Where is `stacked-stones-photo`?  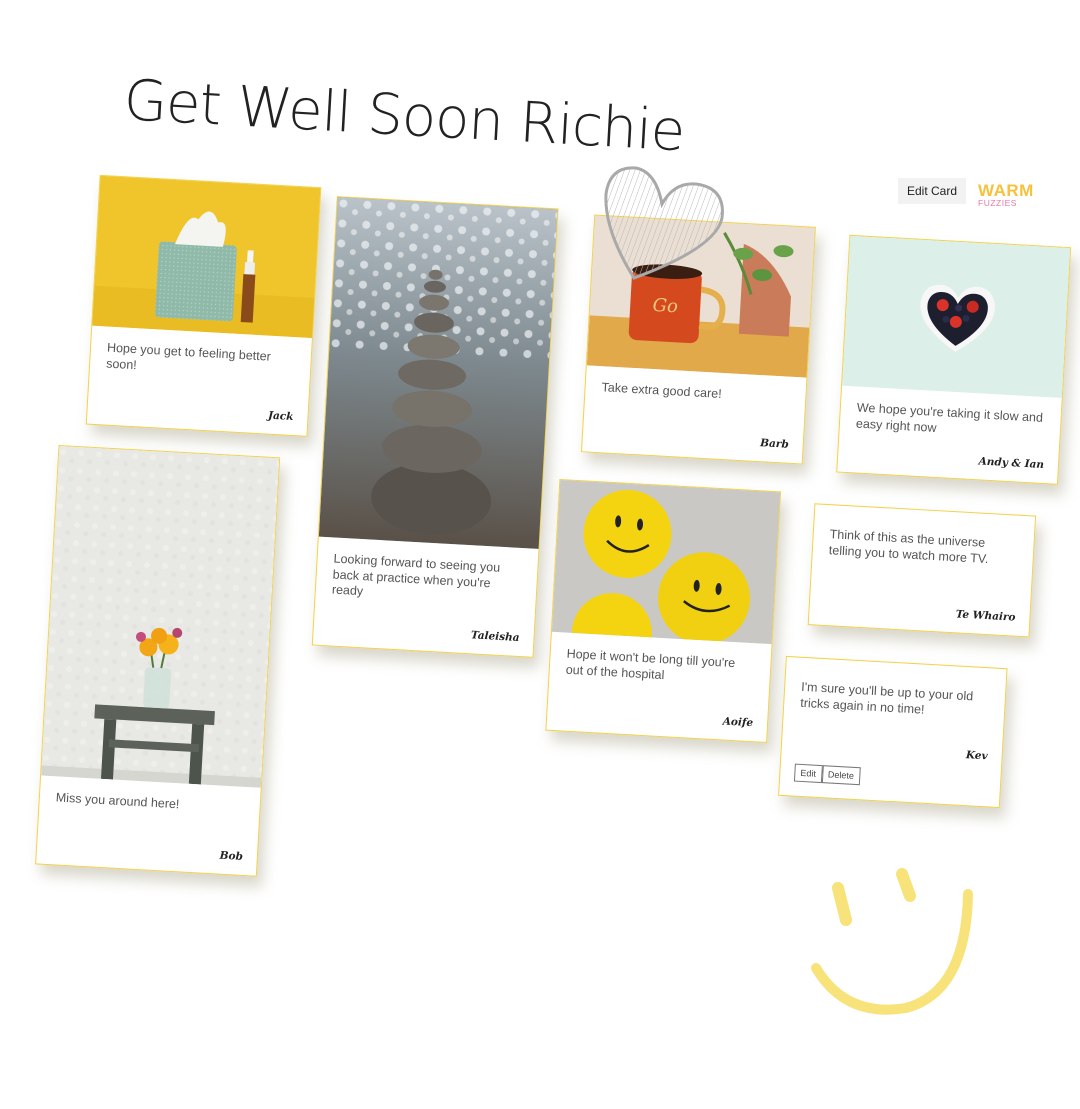 stacked-stones-photo is located at coordinates (438, 373).